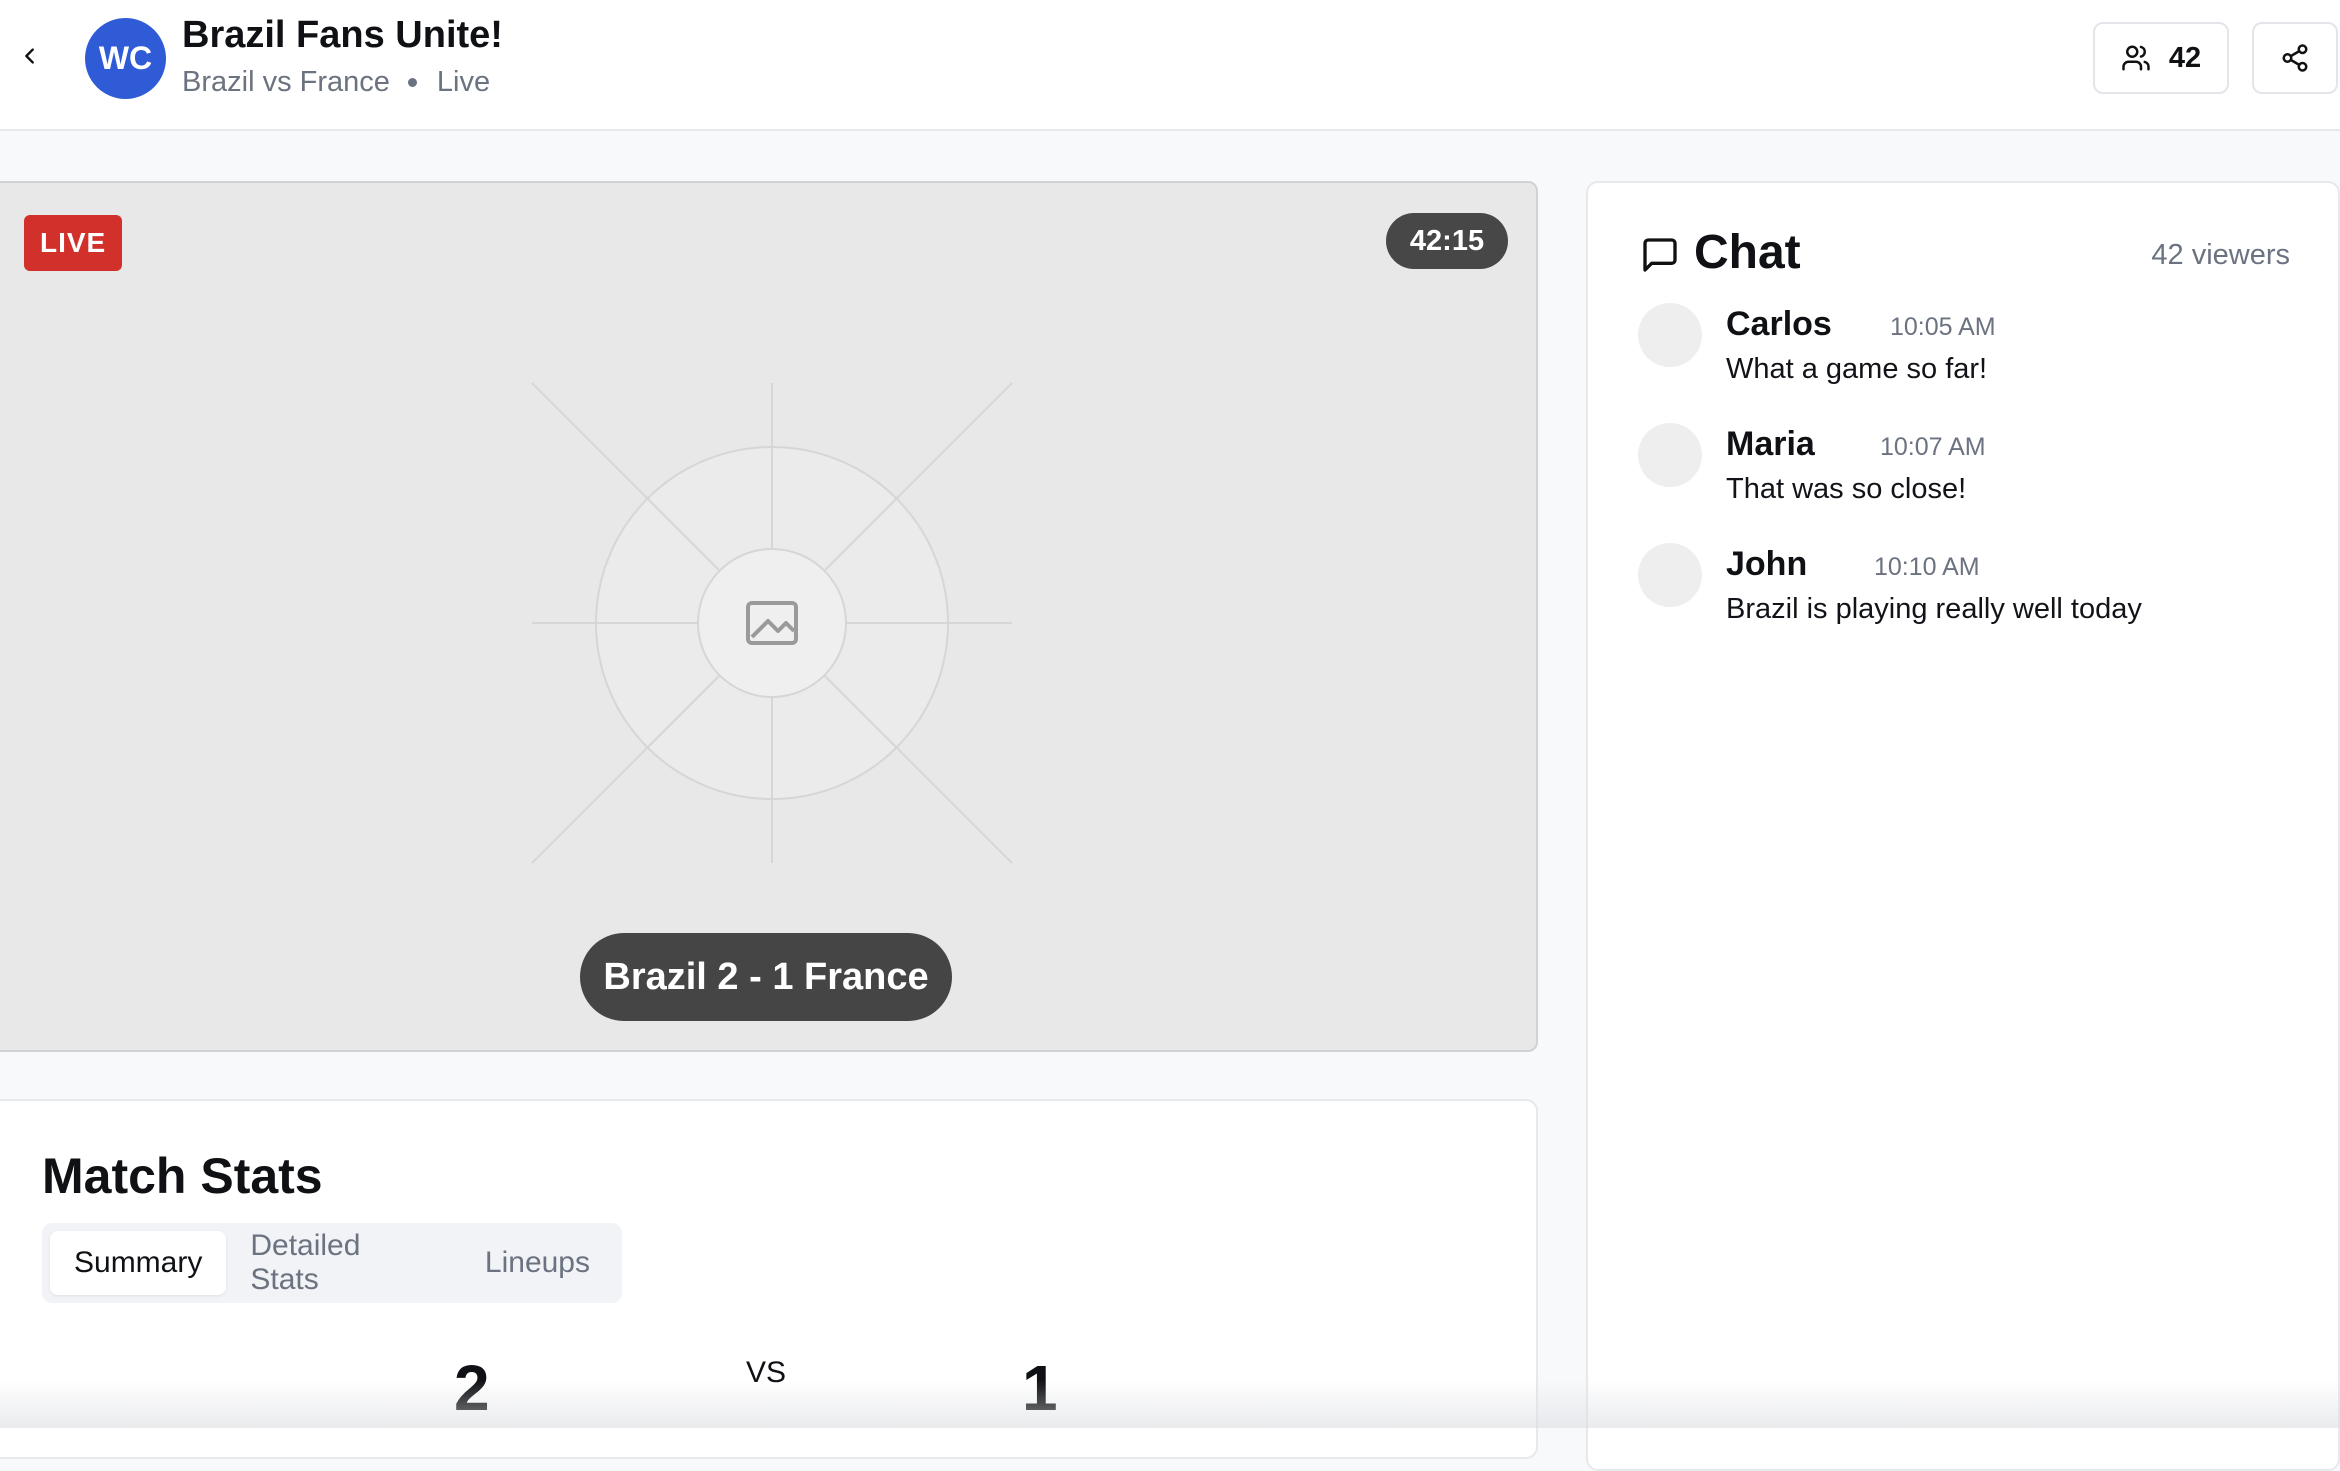 This screenshot has width=2340, height=1471. What do you see at coordinates (1747, 252) in the screenshot?
I see `chat-title: Chat` at bounding box center [1747, 252].